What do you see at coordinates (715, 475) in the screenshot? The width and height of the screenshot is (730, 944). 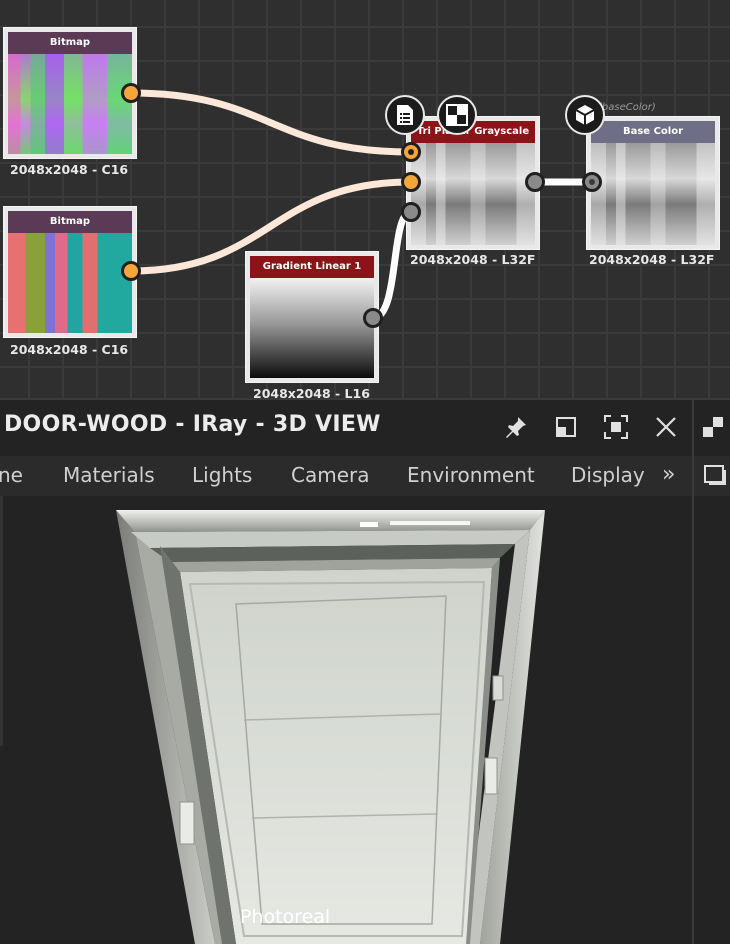 I see `window-icon` at bounding box center [715, 475].